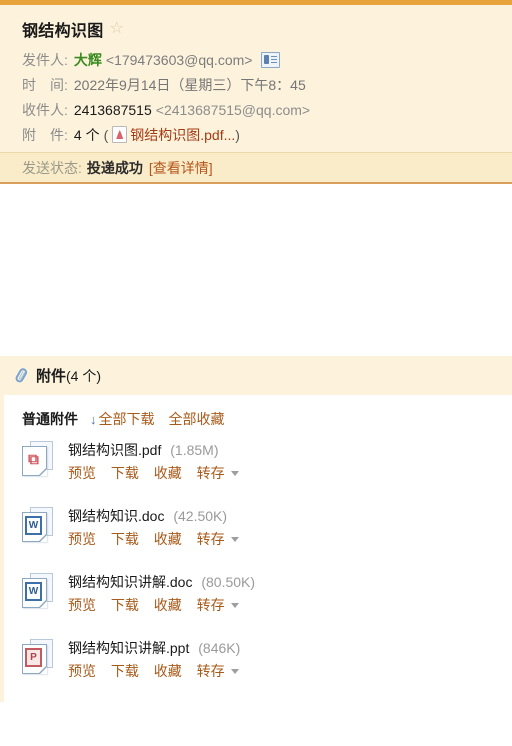 The image size is (512, 746). I want to click on send-status-label: 发送状态:, so click(52, 167).